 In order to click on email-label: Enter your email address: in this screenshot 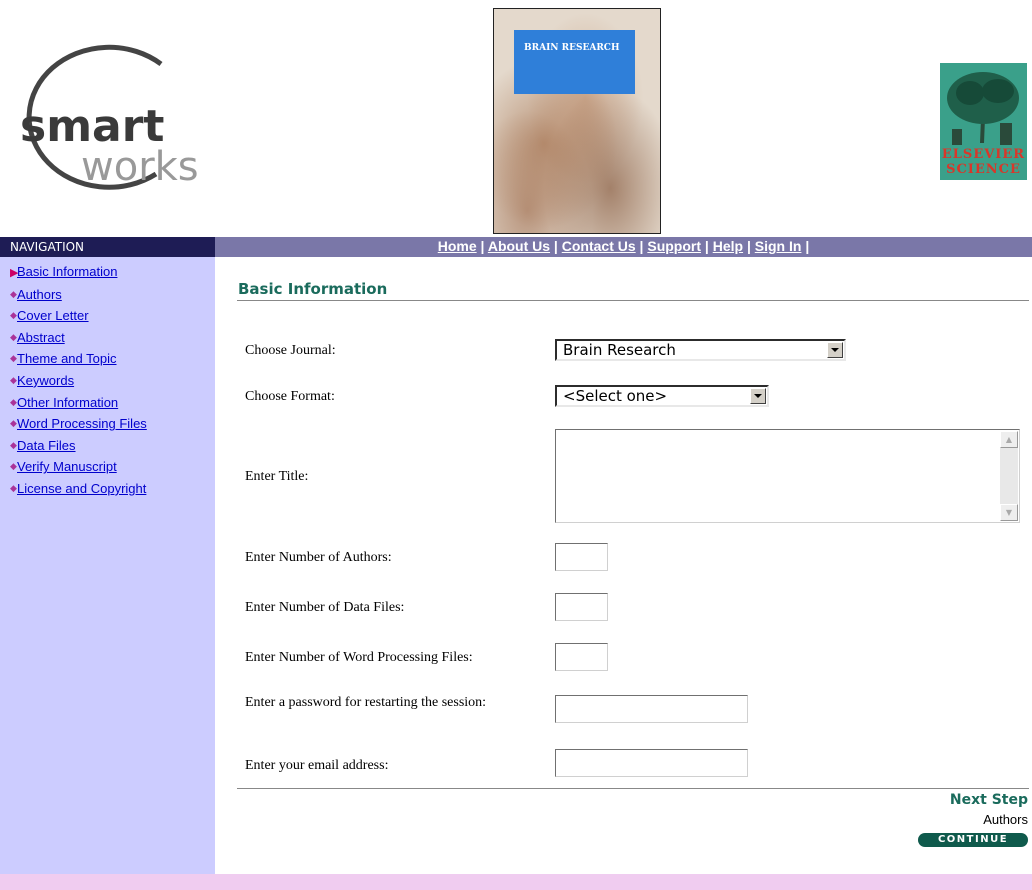, I will do `click(317, 765)`.